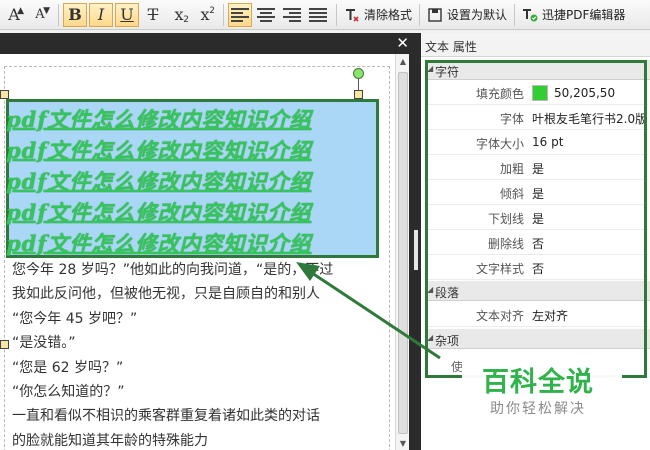  I want to click on italic-icon: I, so click(101, 14).